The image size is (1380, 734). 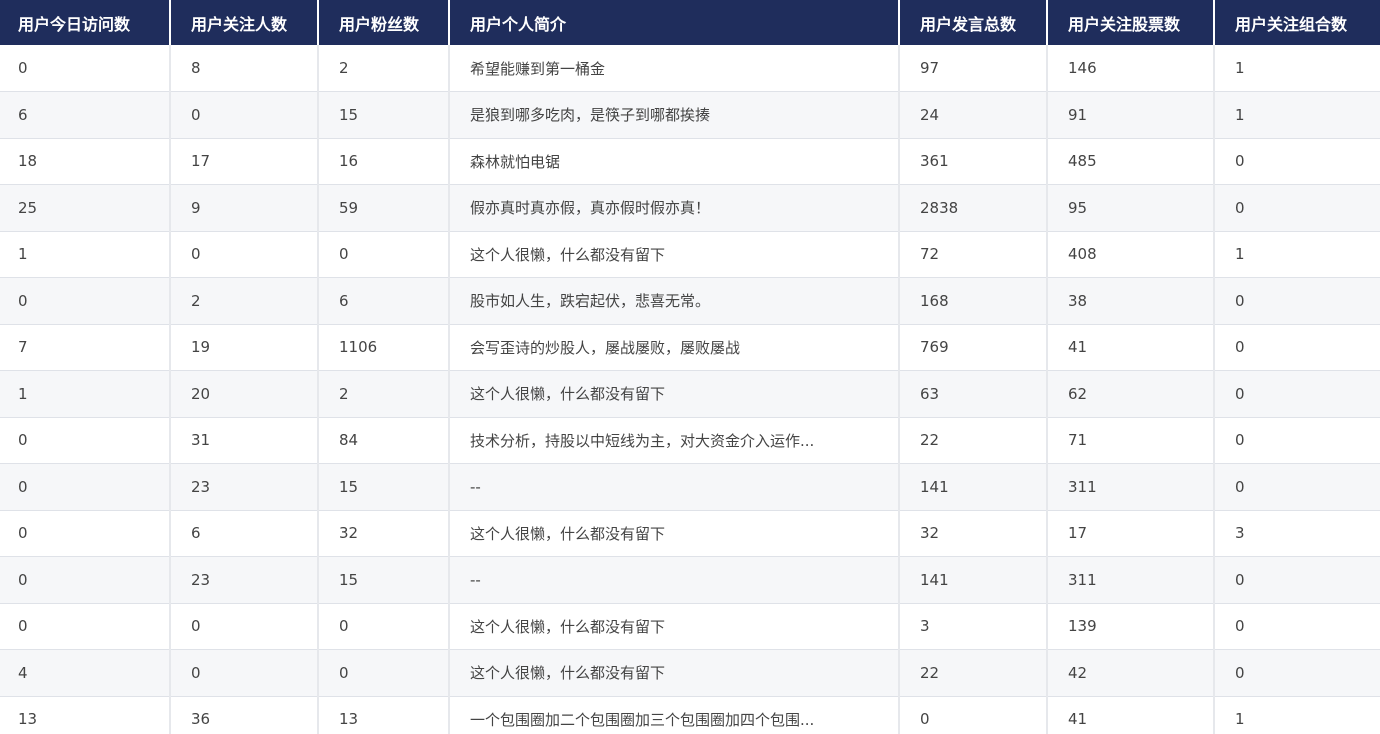 I want to click on cell-follower-count: 16, so click(x=384, y=161).